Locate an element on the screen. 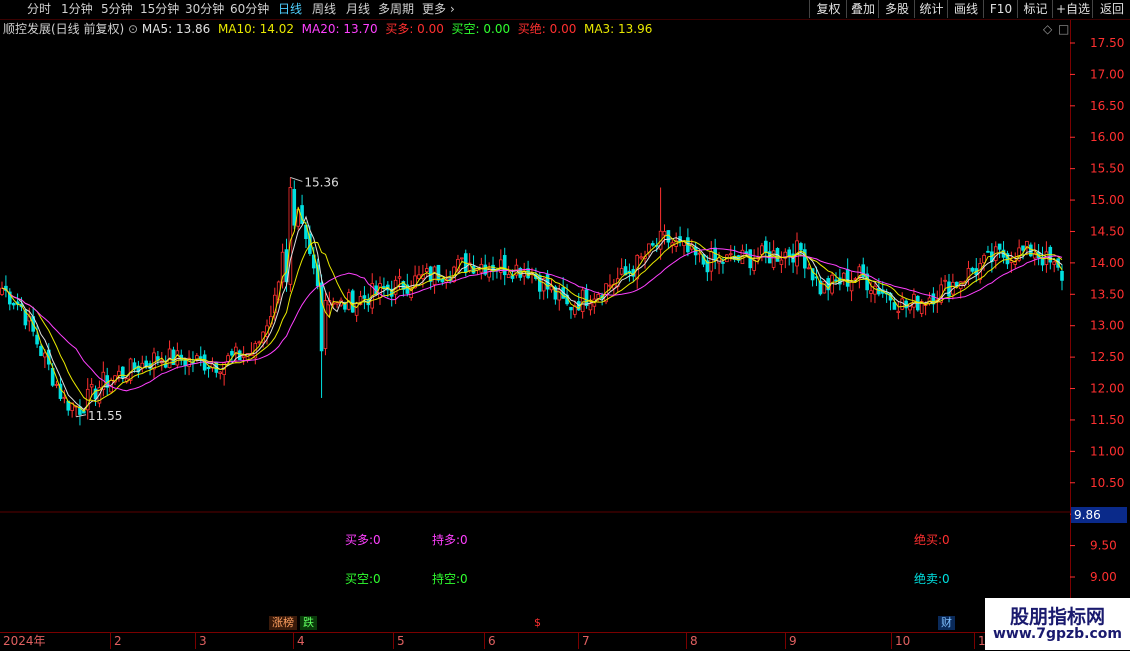 Image resolution: width=1130 pixels, height=651 pixels. draw-line-button: 画线 is located at coordinates (965, 9).